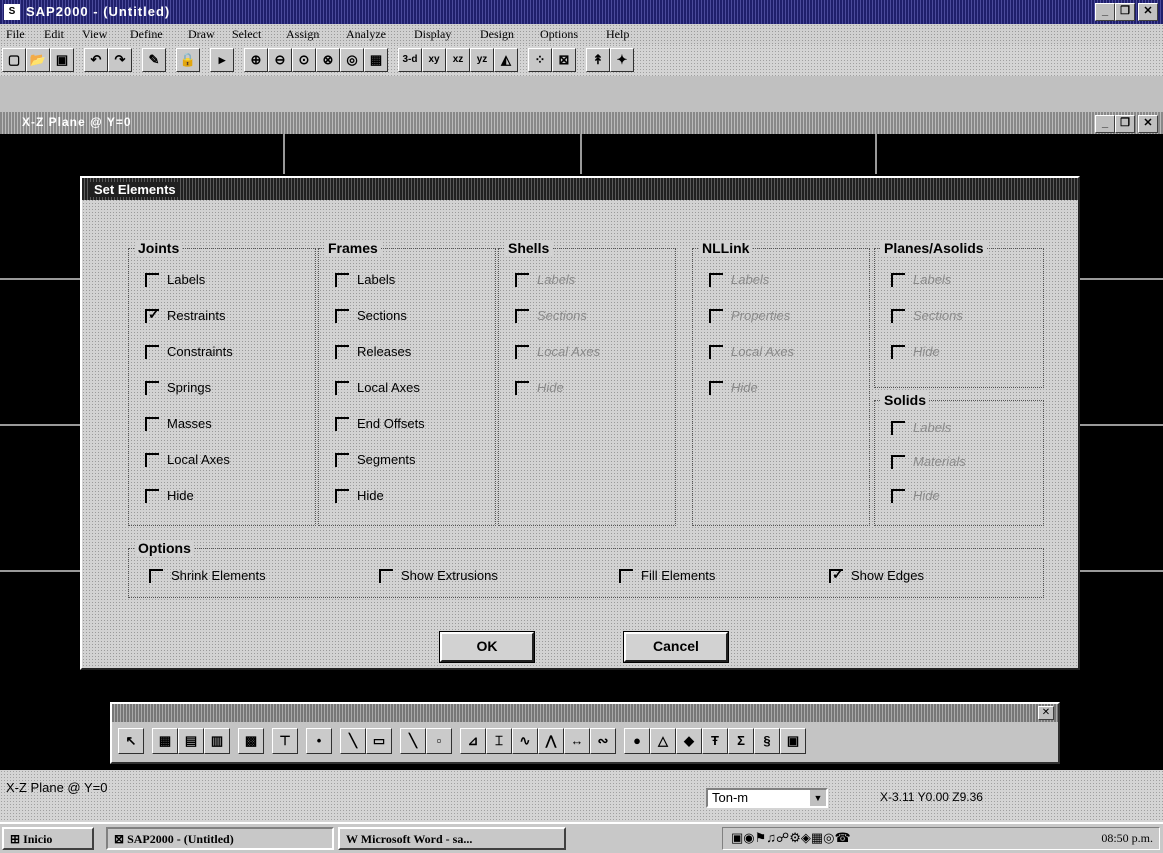 The height and width of the screenshot is (853, 1163). What do you see at coordinates (359, 497) in the screenshot?
I see `frames-hide-checkbox: Hide` at bounding box center [359, 497].